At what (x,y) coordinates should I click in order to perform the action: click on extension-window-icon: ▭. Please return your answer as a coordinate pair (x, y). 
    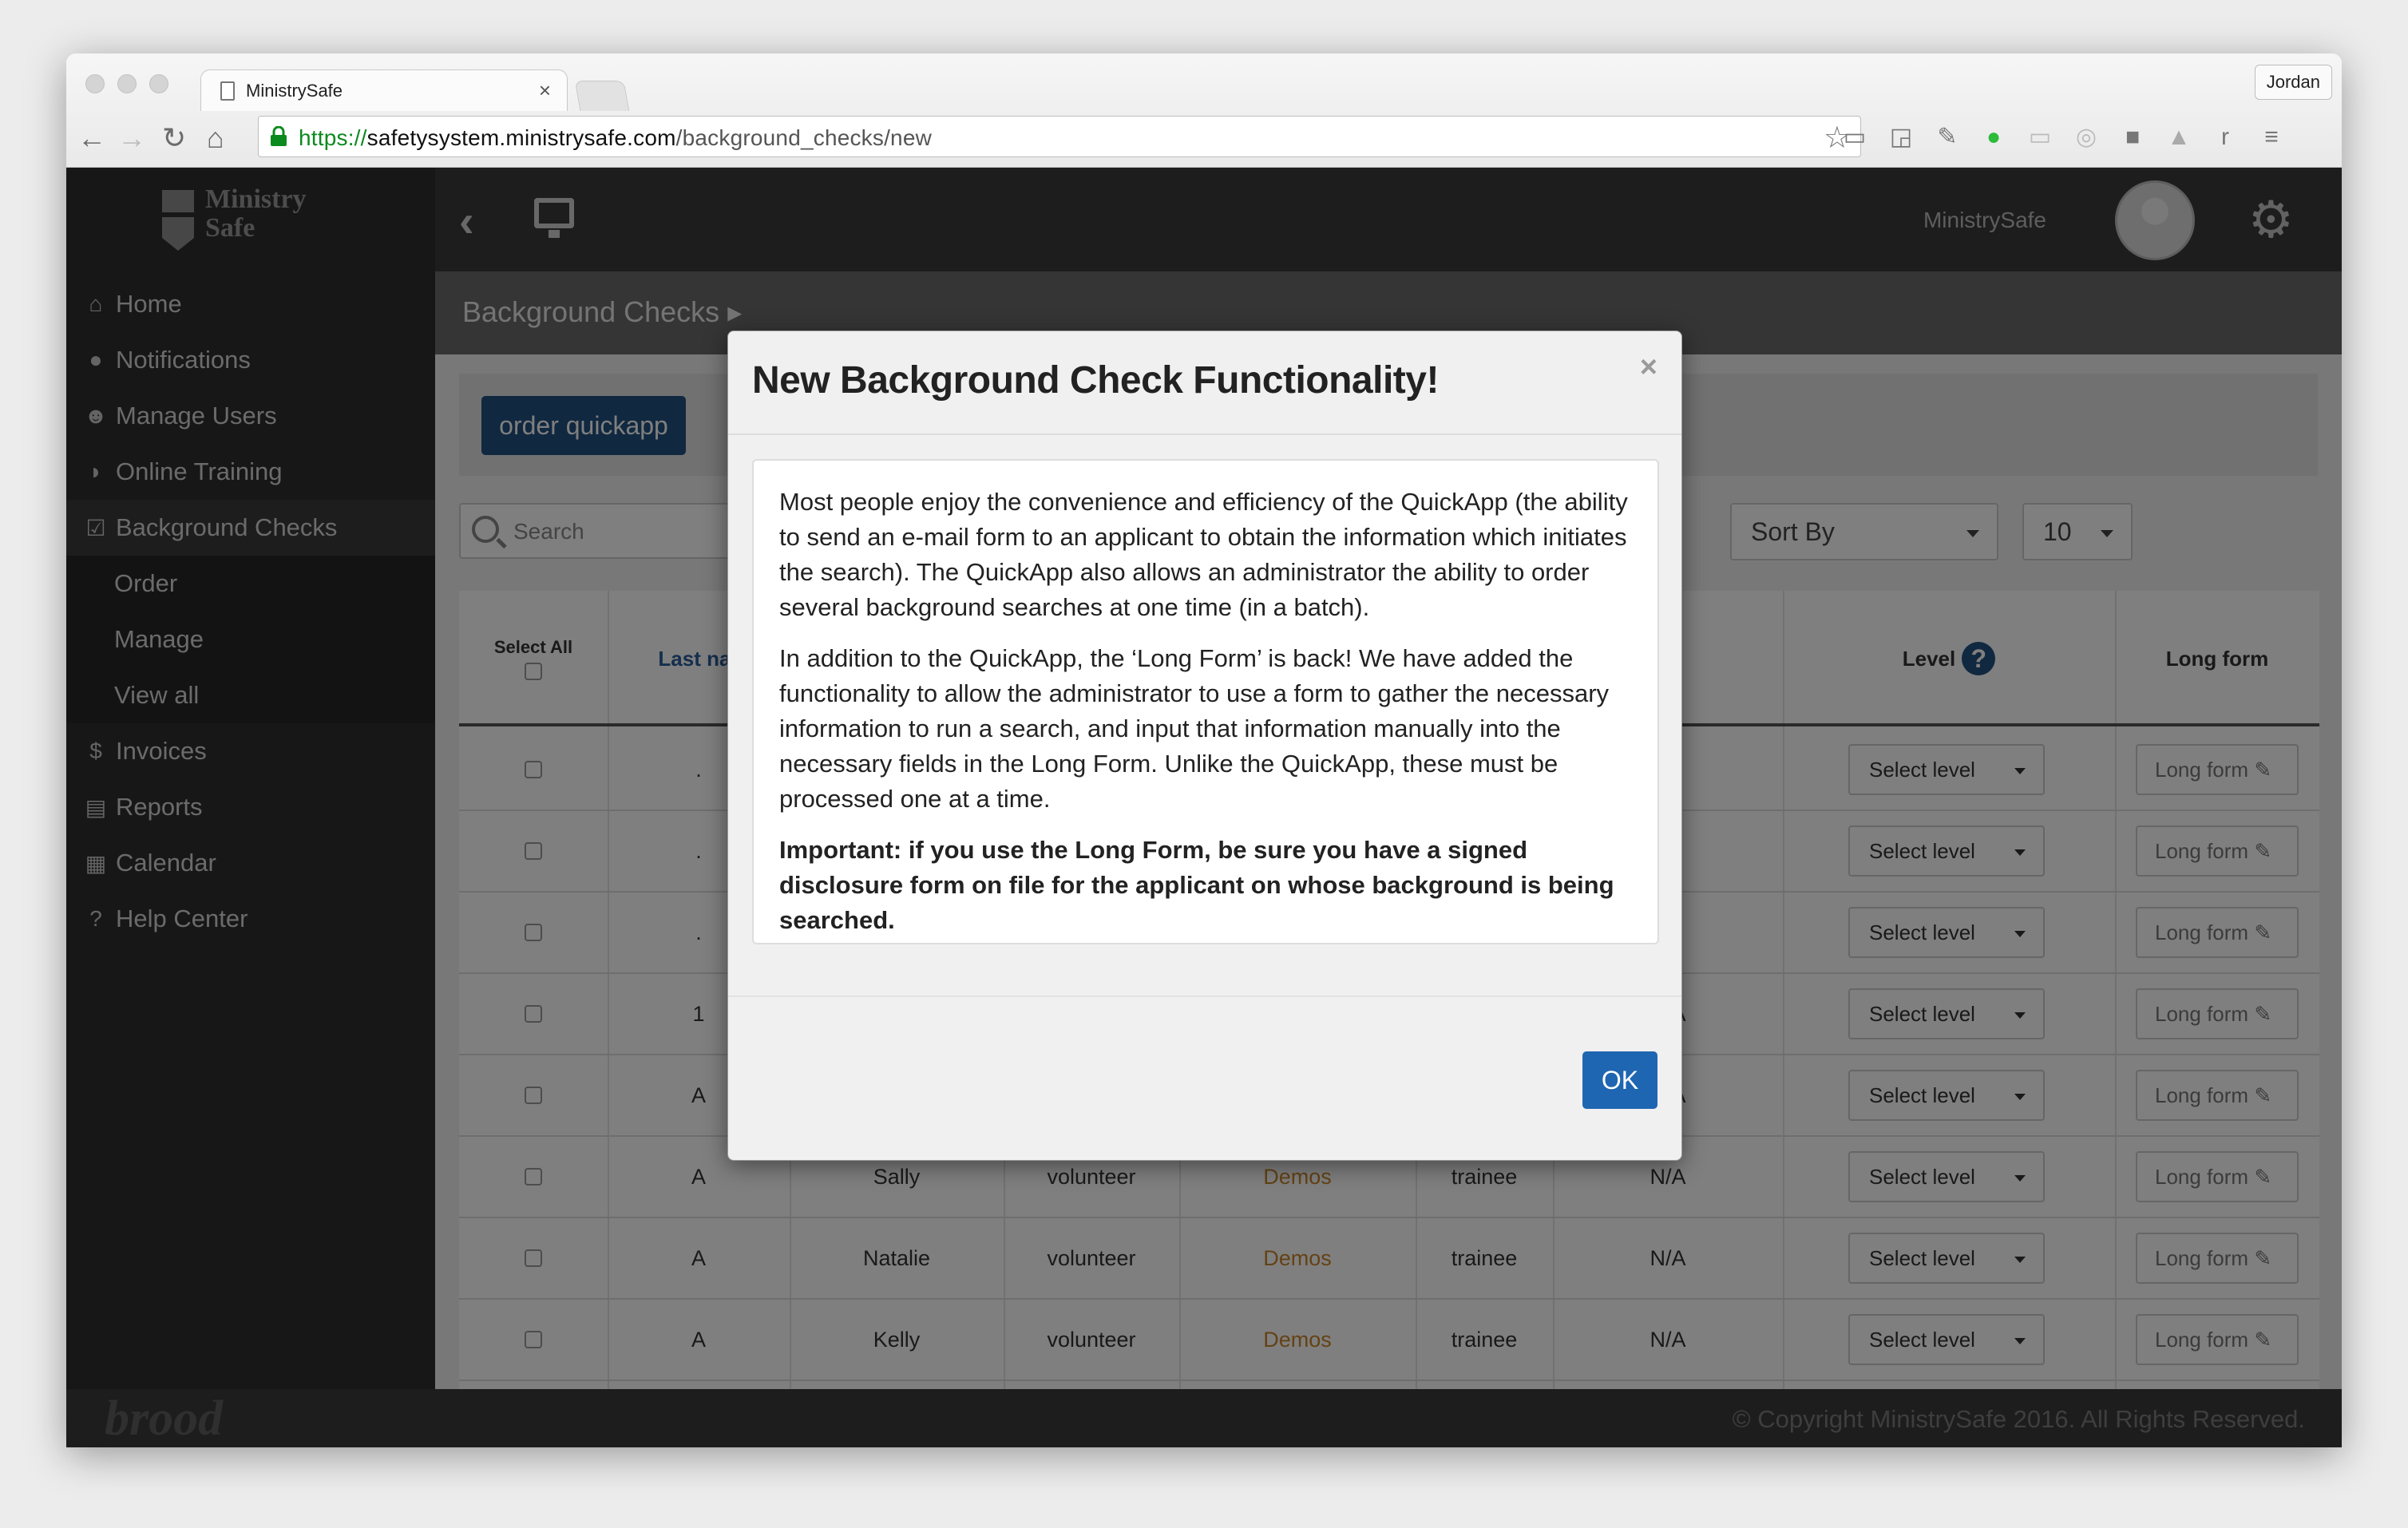
    Looking at the image, I should click on (2040, 137).